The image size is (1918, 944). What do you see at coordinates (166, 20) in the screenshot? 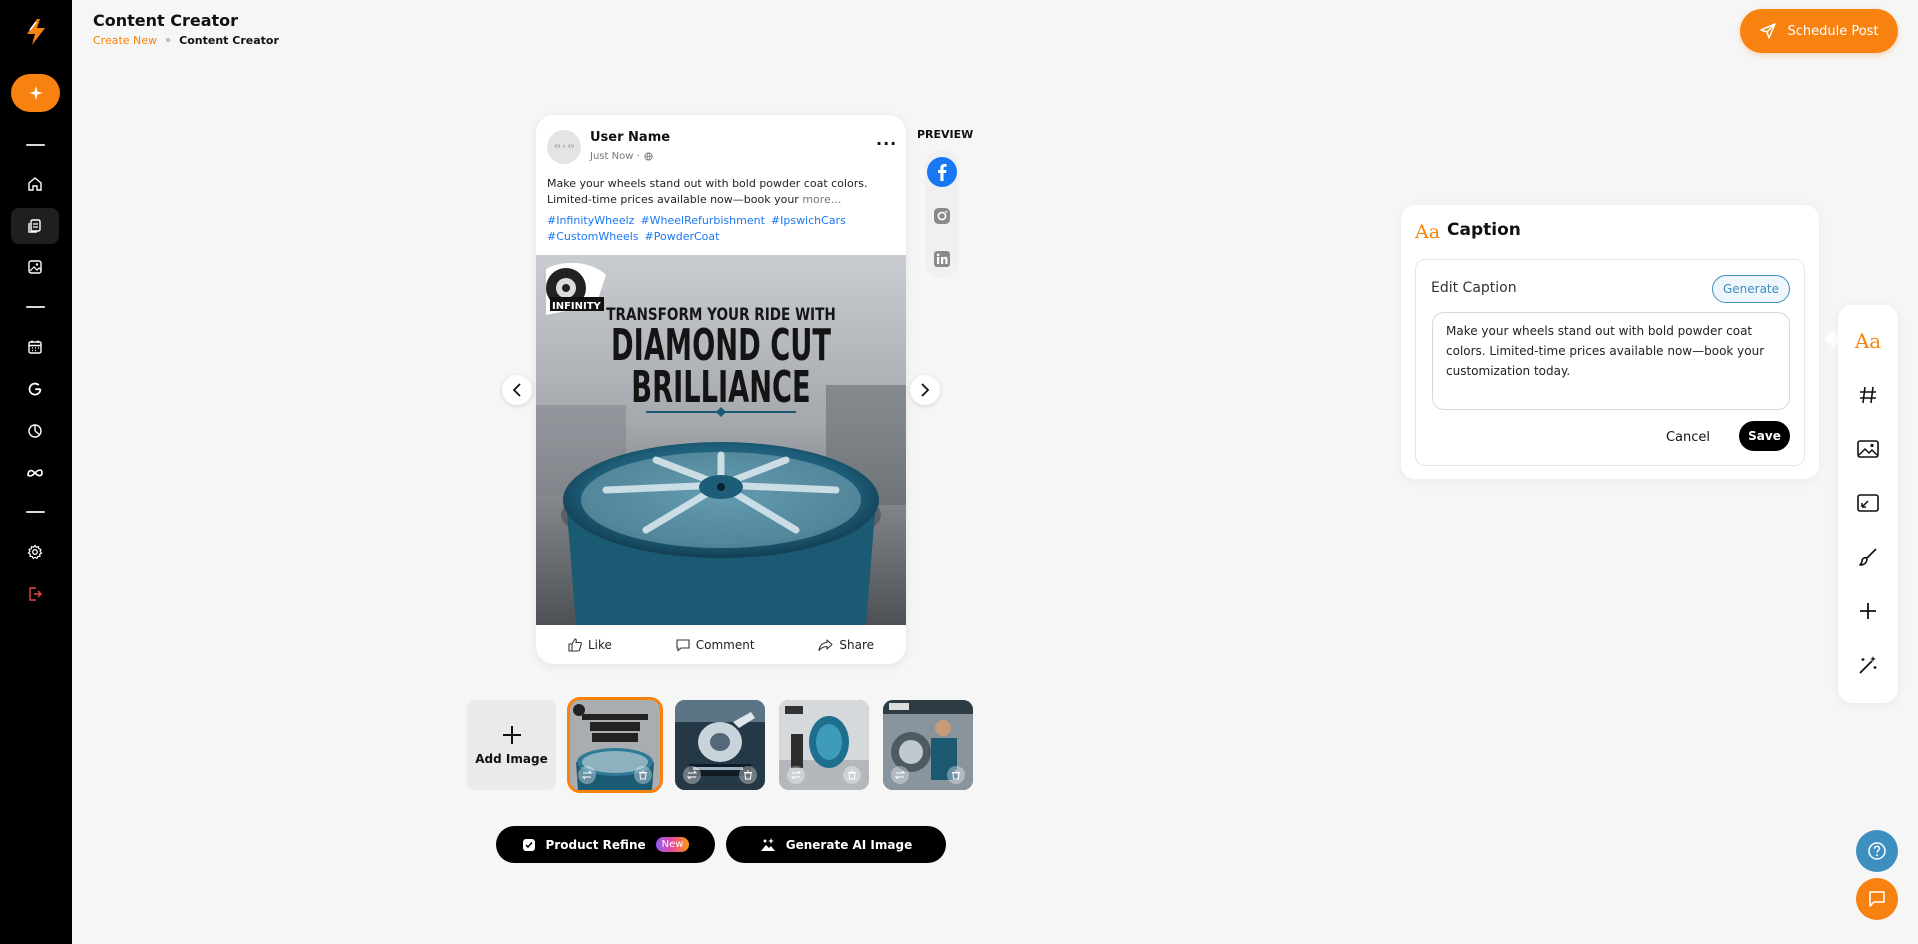
I see `page-title: Content Creator` at bounding box center [166, 20].